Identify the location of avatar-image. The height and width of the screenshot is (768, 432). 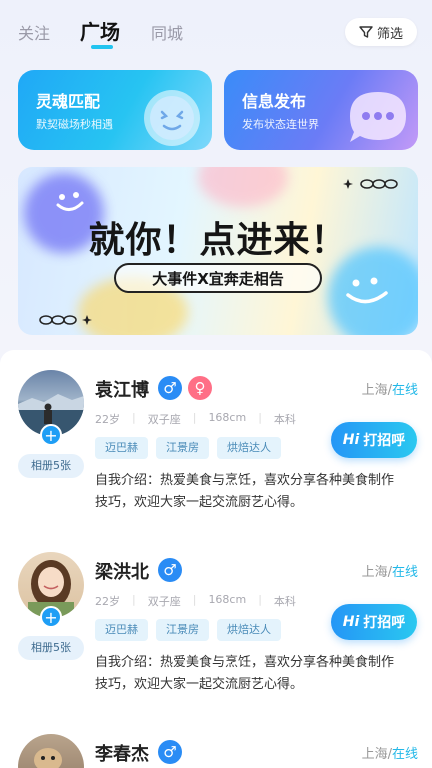
(48, 758).